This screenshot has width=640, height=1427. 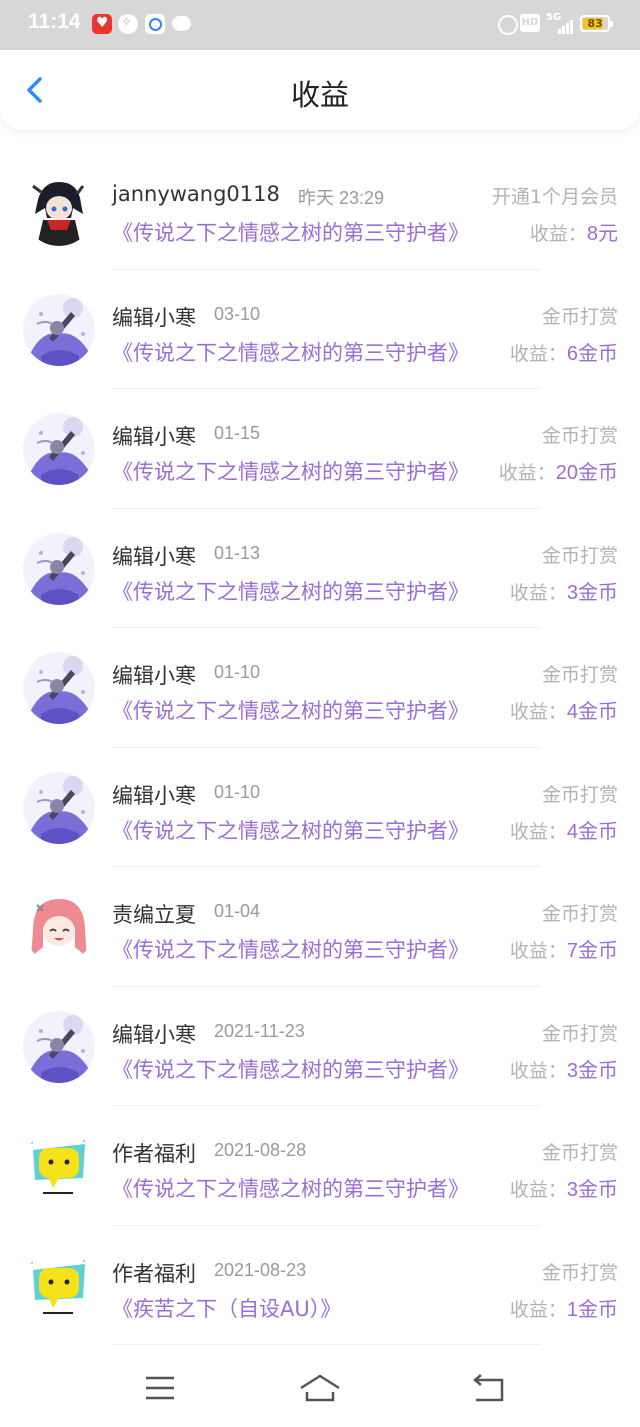 I want to click on header: 收益, so click(x=320, y=90).